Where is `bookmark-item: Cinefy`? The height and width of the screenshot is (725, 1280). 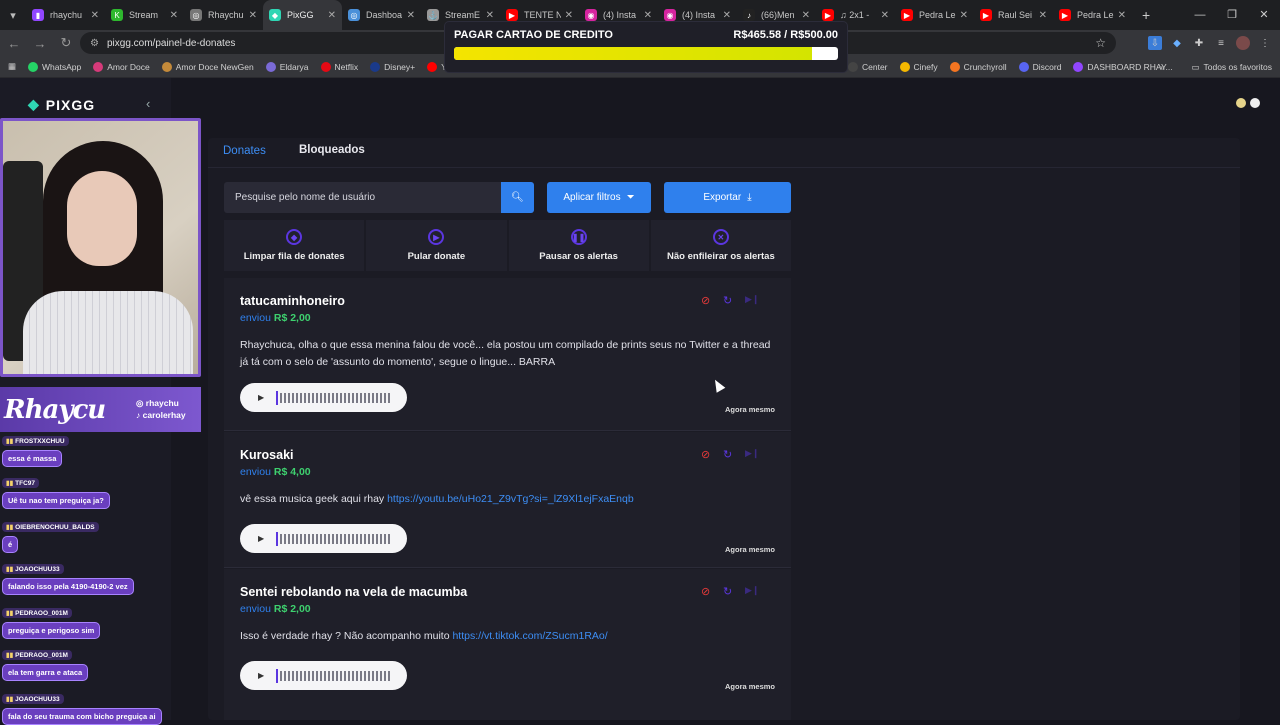
bookmark-item: Cinefy is located at coordinates (918, 67).